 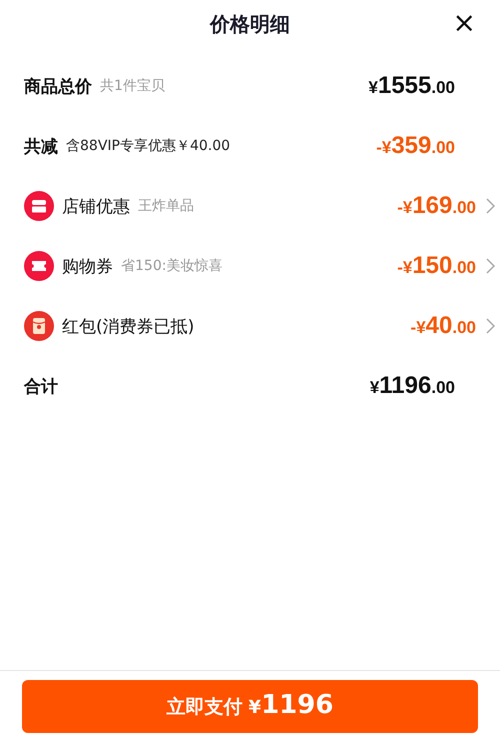 I want to click on row-label: 合计, so click(x=41, y=387).